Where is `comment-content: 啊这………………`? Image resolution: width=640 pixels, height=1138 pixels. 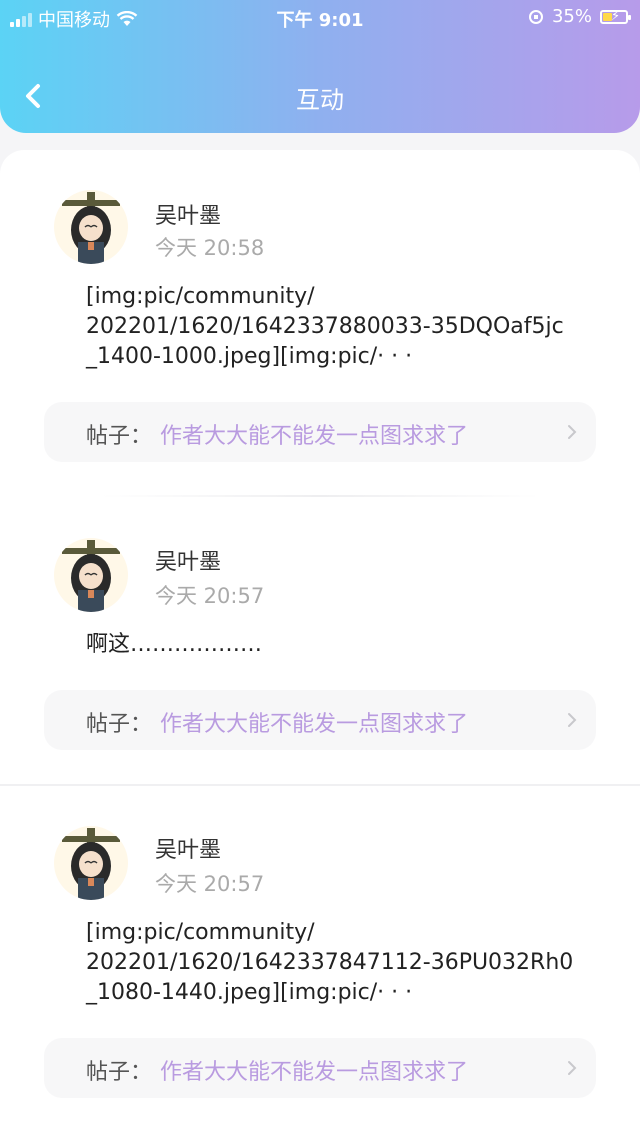
comment-content: 啊这……………… is located at coordinates (174, 644).